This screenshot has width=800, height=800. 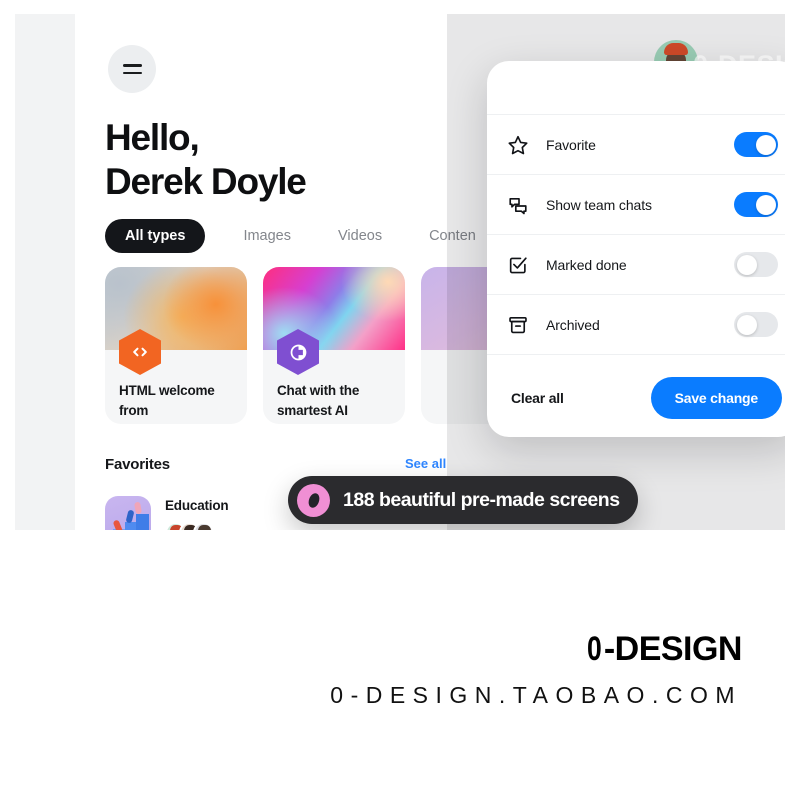 I want to click on toggle-show-team-chats, so click(x=756, y=204).